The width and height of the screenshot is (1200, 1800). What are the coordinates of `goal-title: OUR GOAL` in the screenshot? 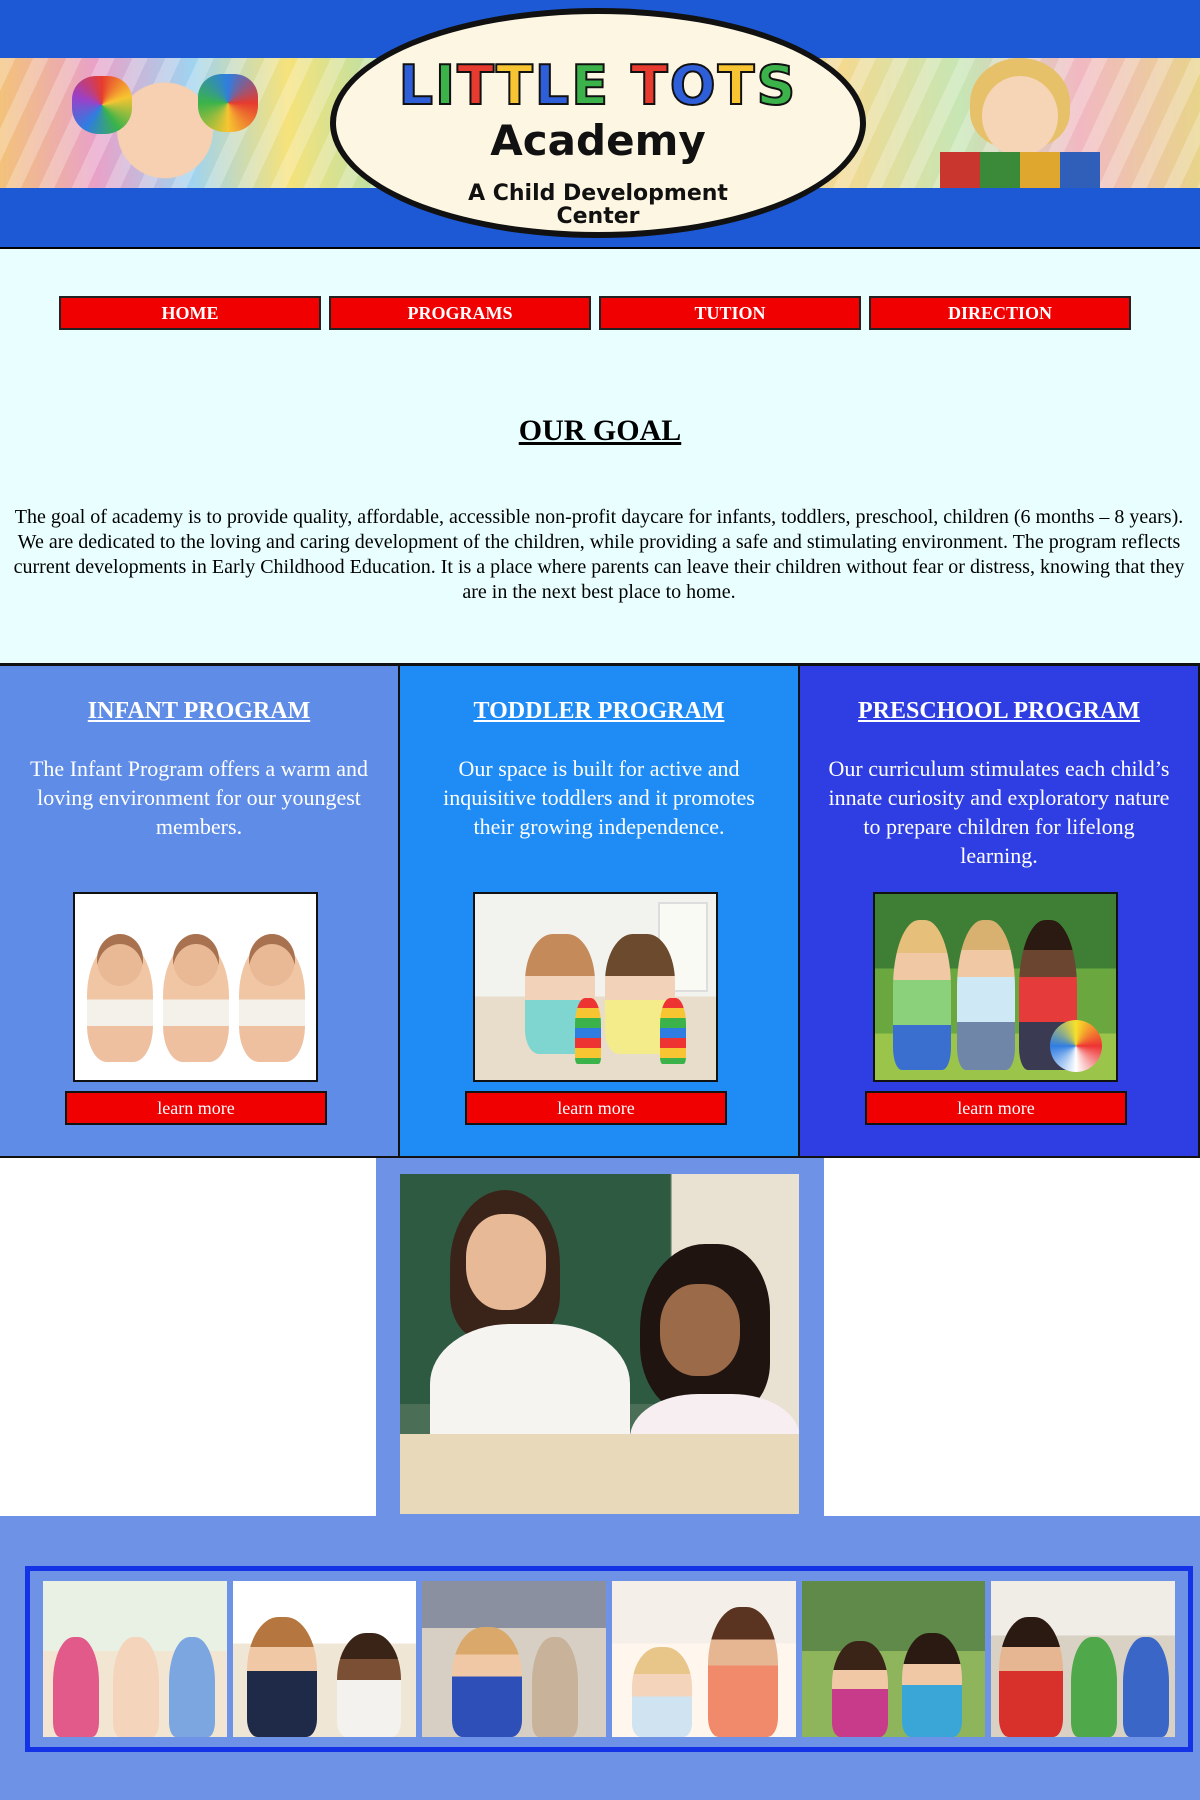 It's located at (600, 430).